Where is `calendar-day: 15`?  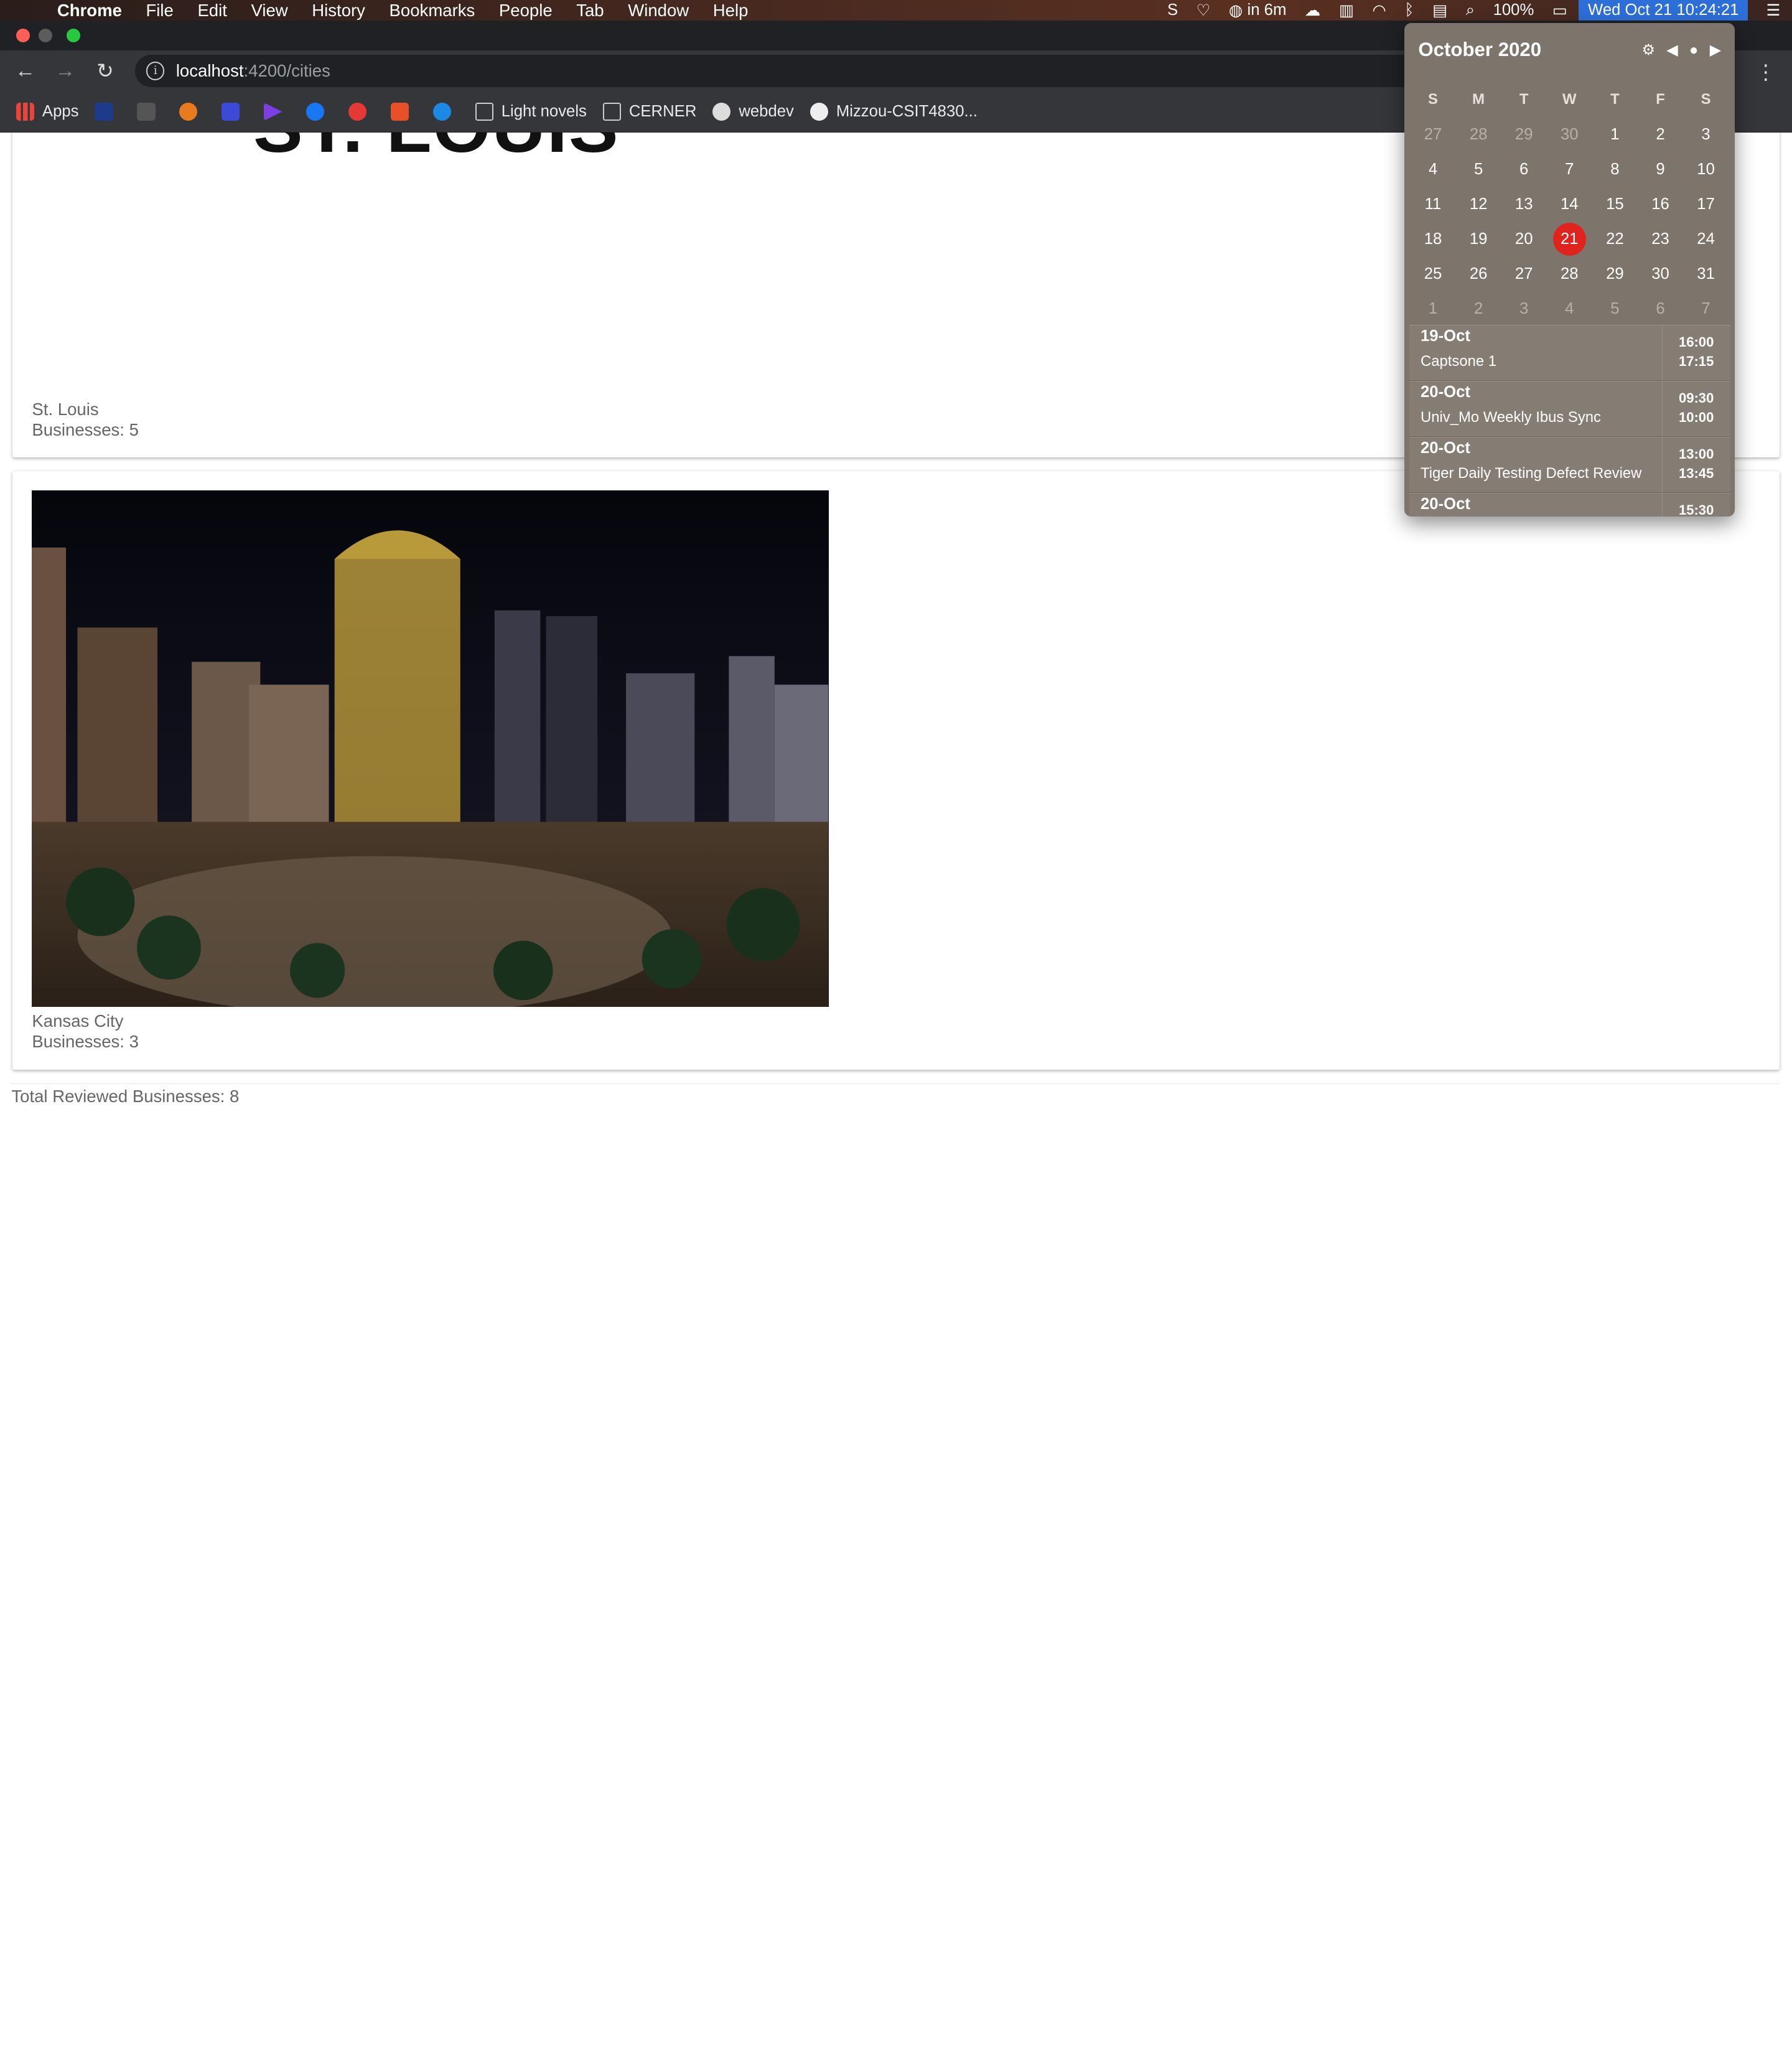 calendar-day: 15 is located at coordinates (1615, 204).